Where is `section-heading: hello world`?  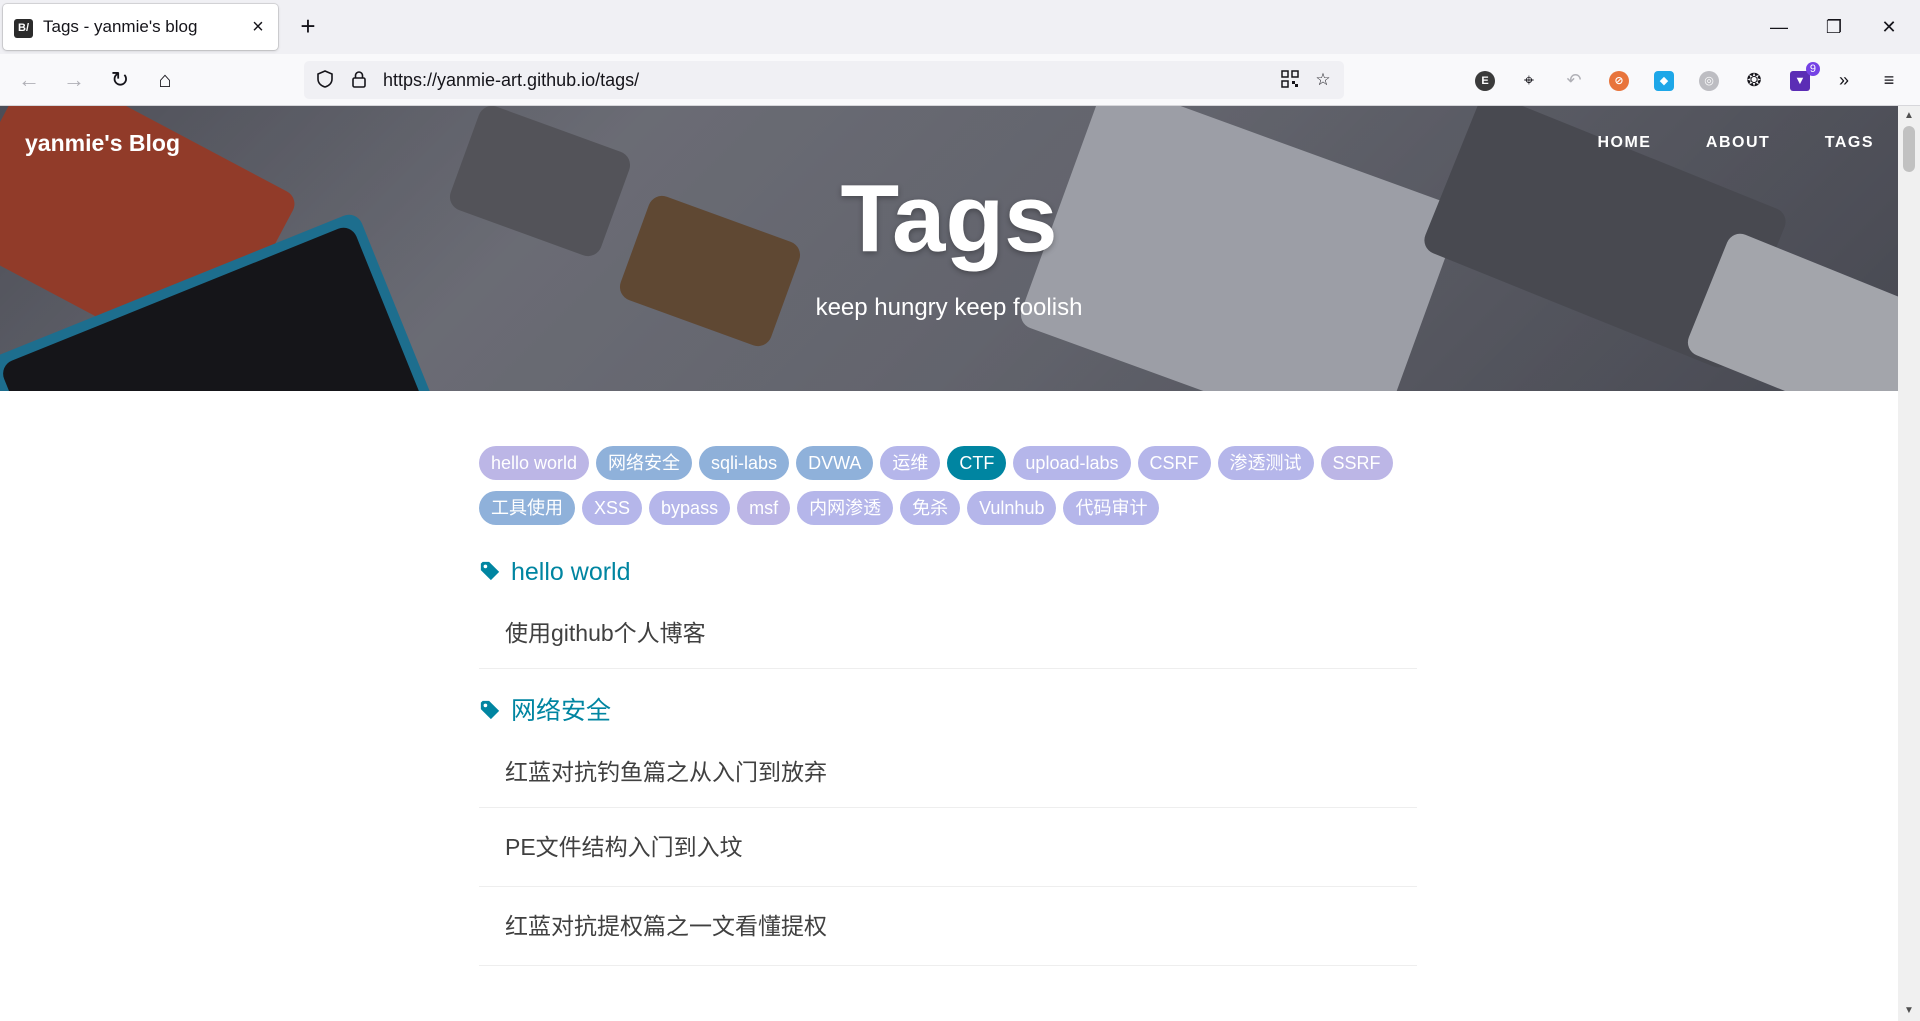
section-heading: hello world is located at coordinates (948, 572).